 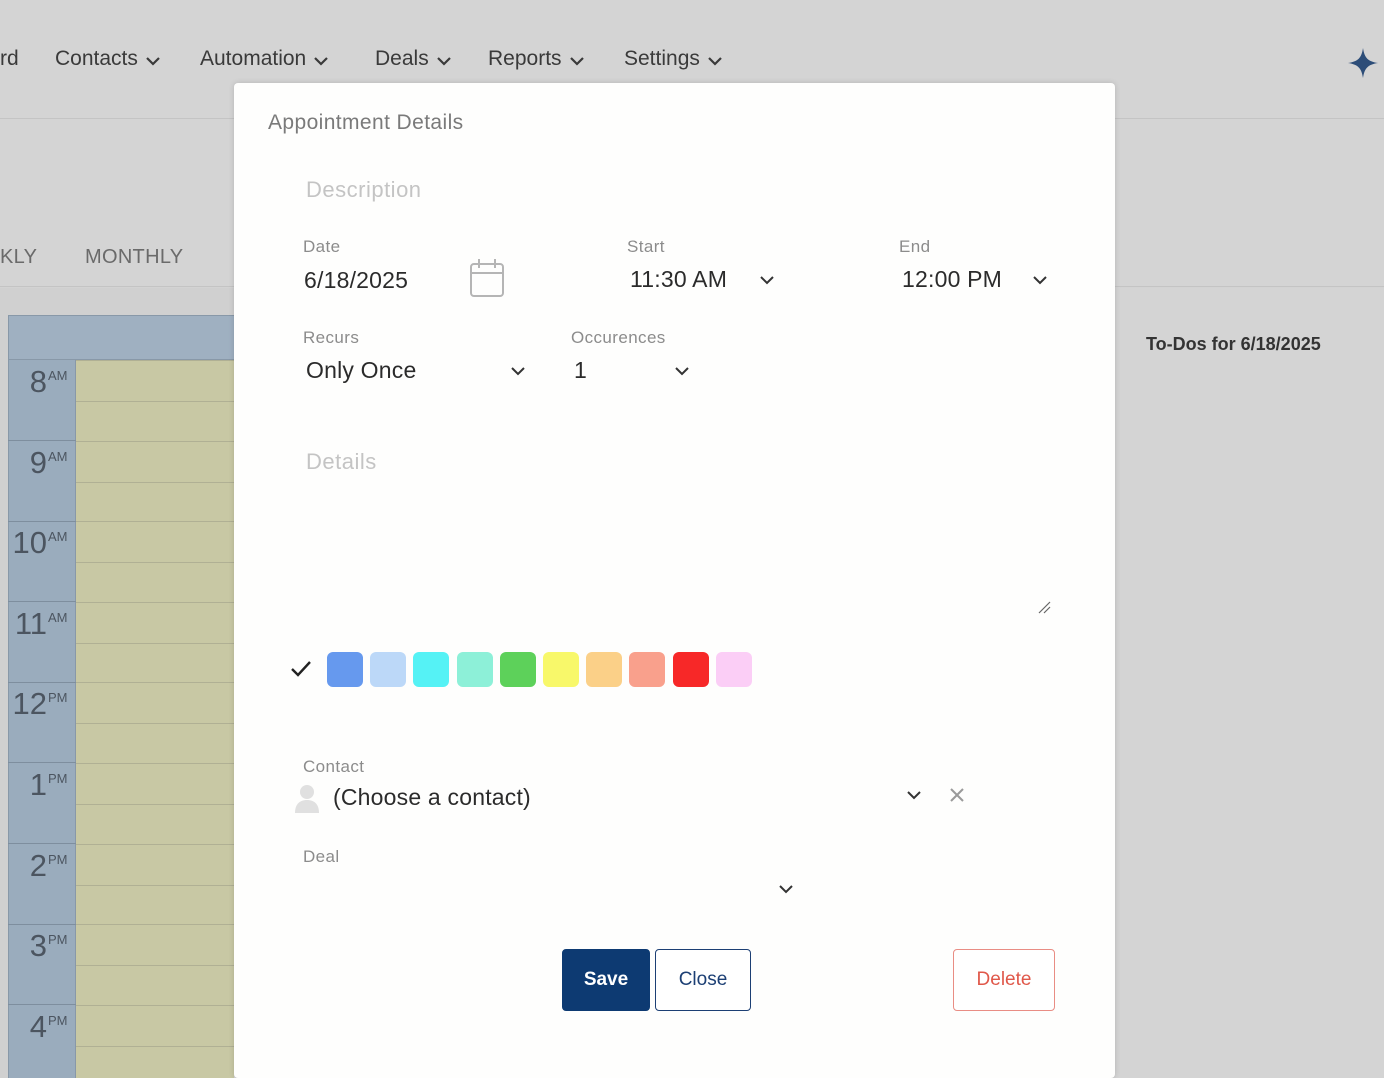 I want to click on recurs-label: Recurs, so click(x=331, y=337).